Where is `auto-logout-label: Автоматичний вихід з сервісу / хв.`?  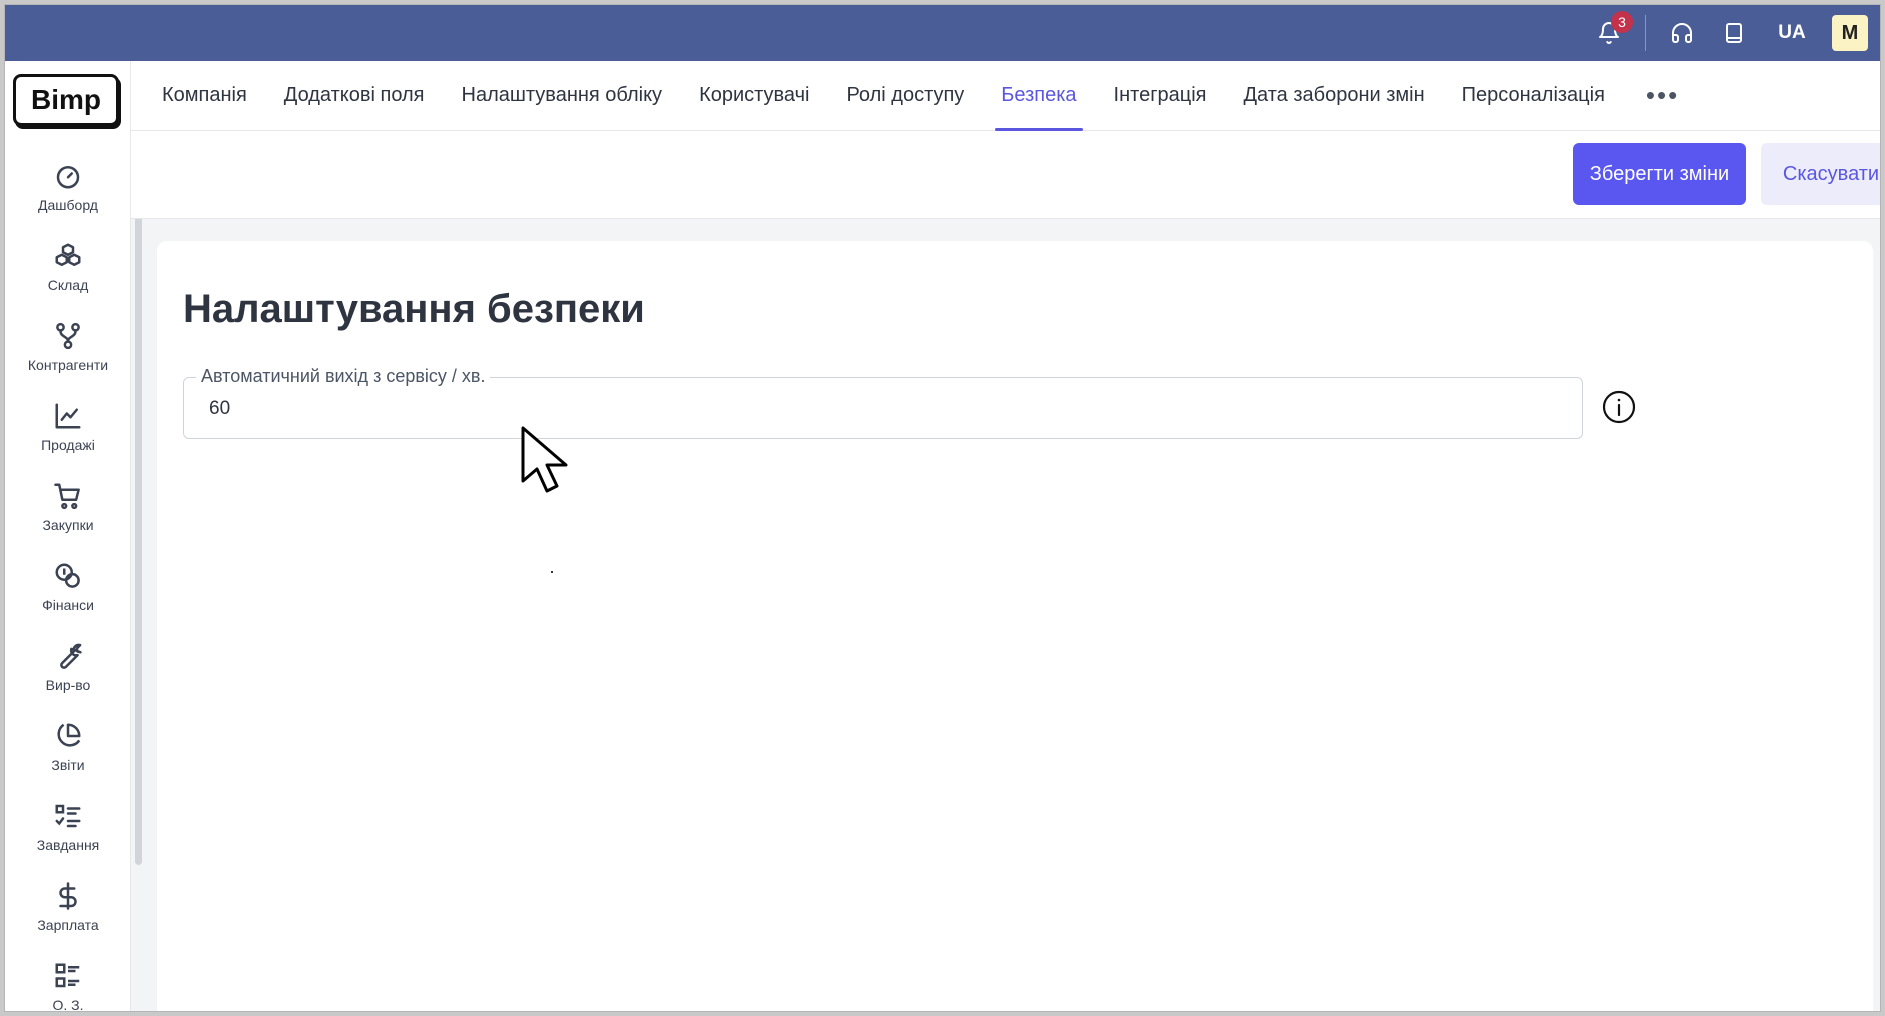
auto-logout-label: Автоматичний вихід з сервісу / хв. is located at coordinates (343, 376).